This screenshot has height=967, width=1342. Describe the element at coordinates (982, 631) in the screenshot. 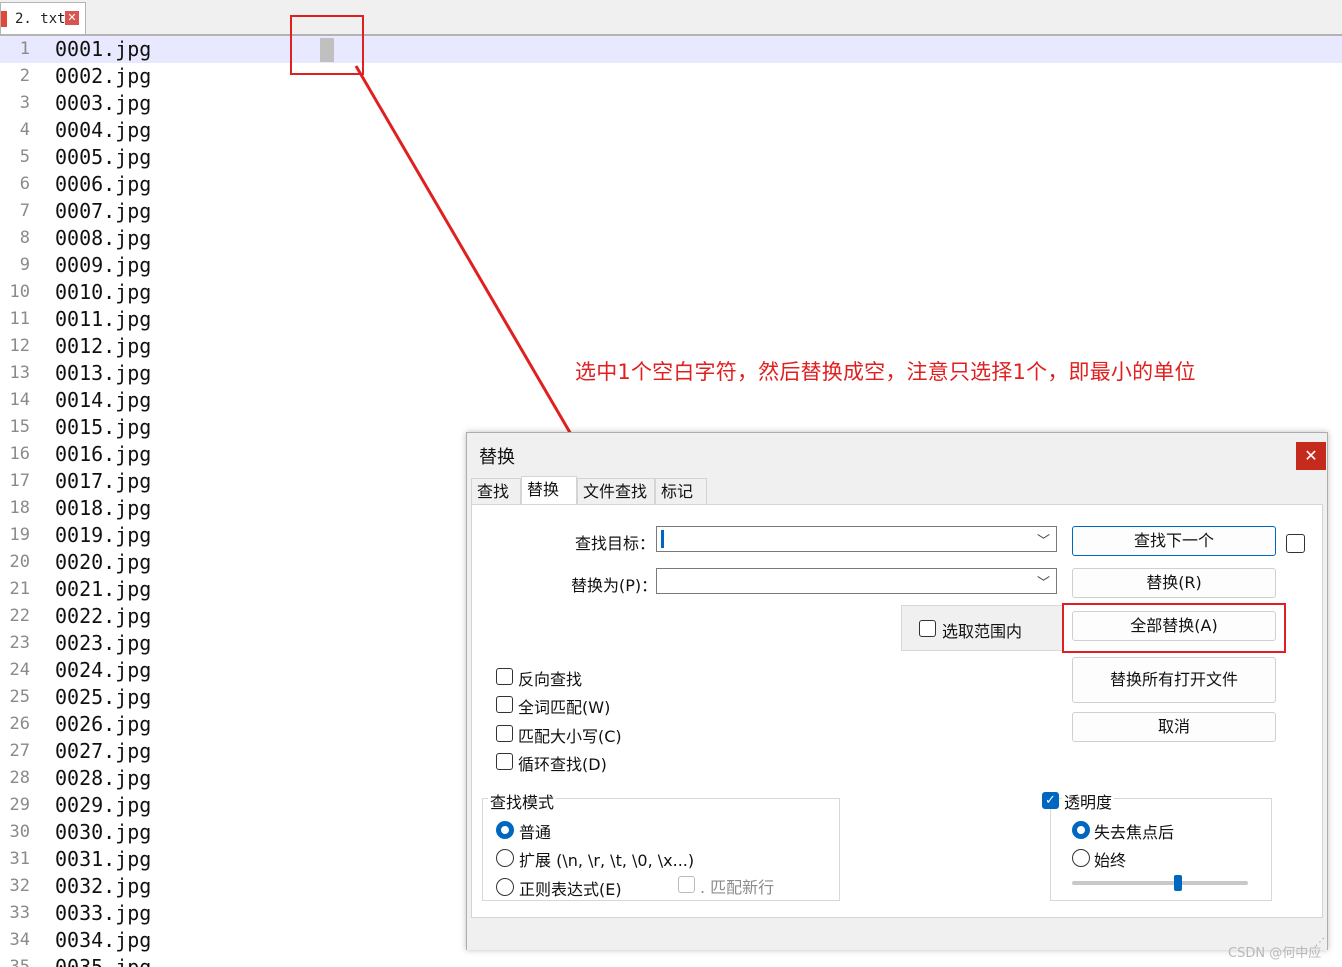

I see `in-selection-label: 选取范围内` at that location.